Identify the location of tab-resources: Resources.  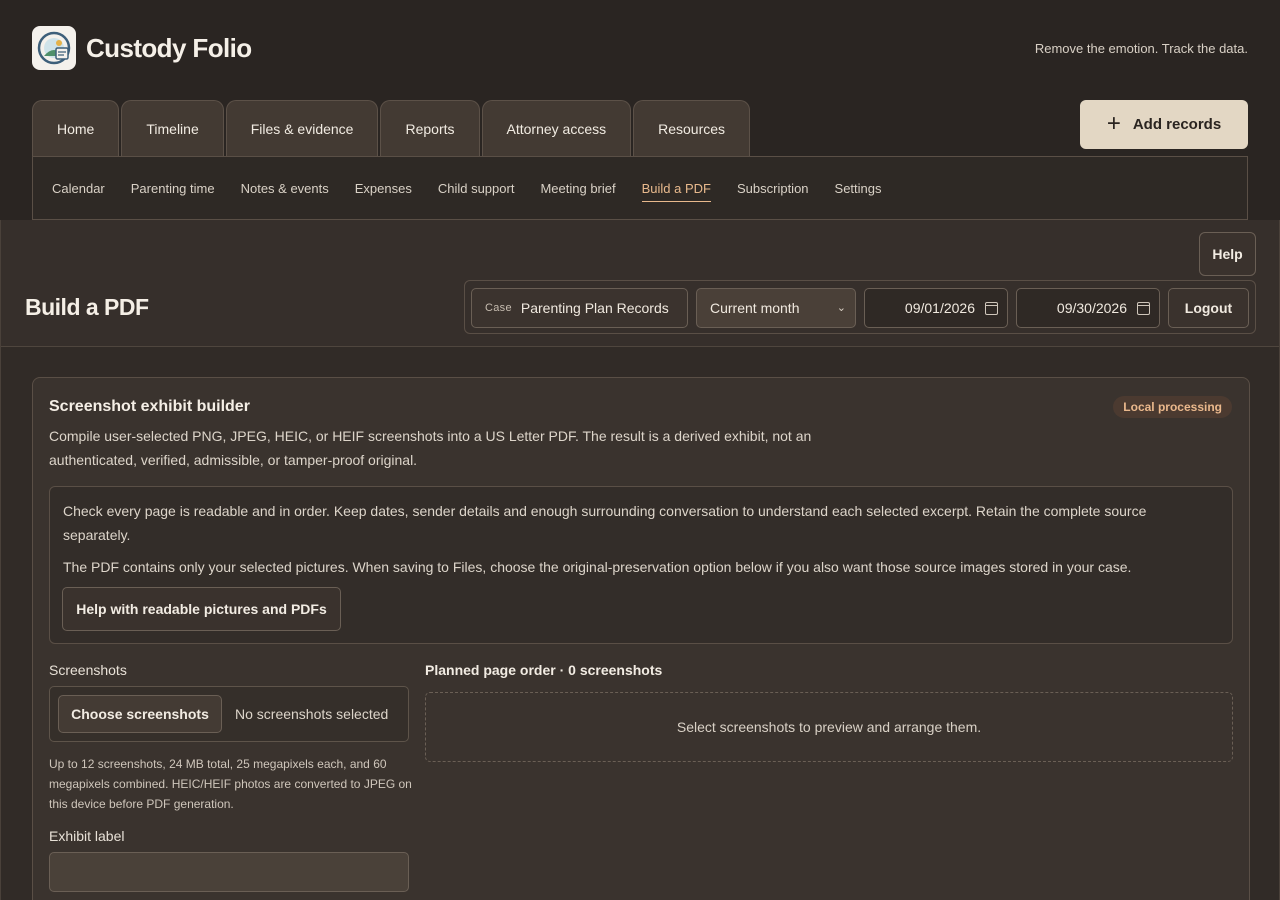
(692, 128).